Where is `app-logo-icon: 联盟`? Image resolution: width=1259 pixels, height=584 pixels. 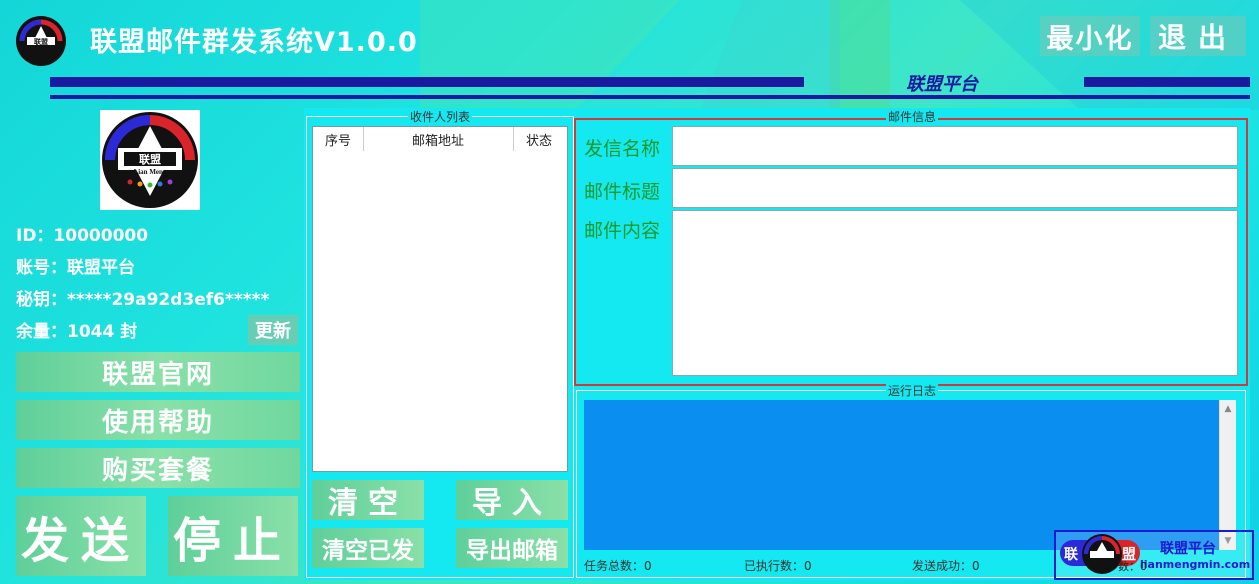
app-logo-icon: 联盟 is located at coordinates (41, 32).